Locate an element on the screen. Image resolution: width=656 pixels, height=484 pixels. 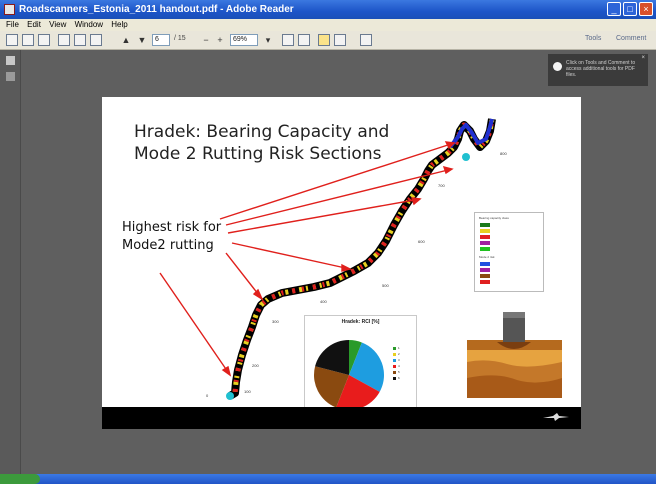
map-legend: Bearing capacity class Mode 2 risk is located at coordinates (509, 252).